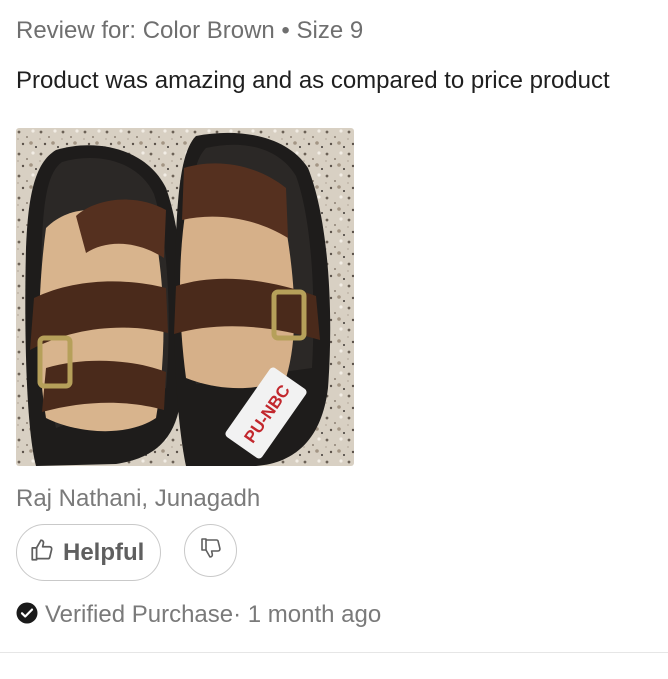 The width and height of the screenshot is (668, 679). Describe the element at coordinates (334, 652) in the screenshot. I see `divider` at that location.